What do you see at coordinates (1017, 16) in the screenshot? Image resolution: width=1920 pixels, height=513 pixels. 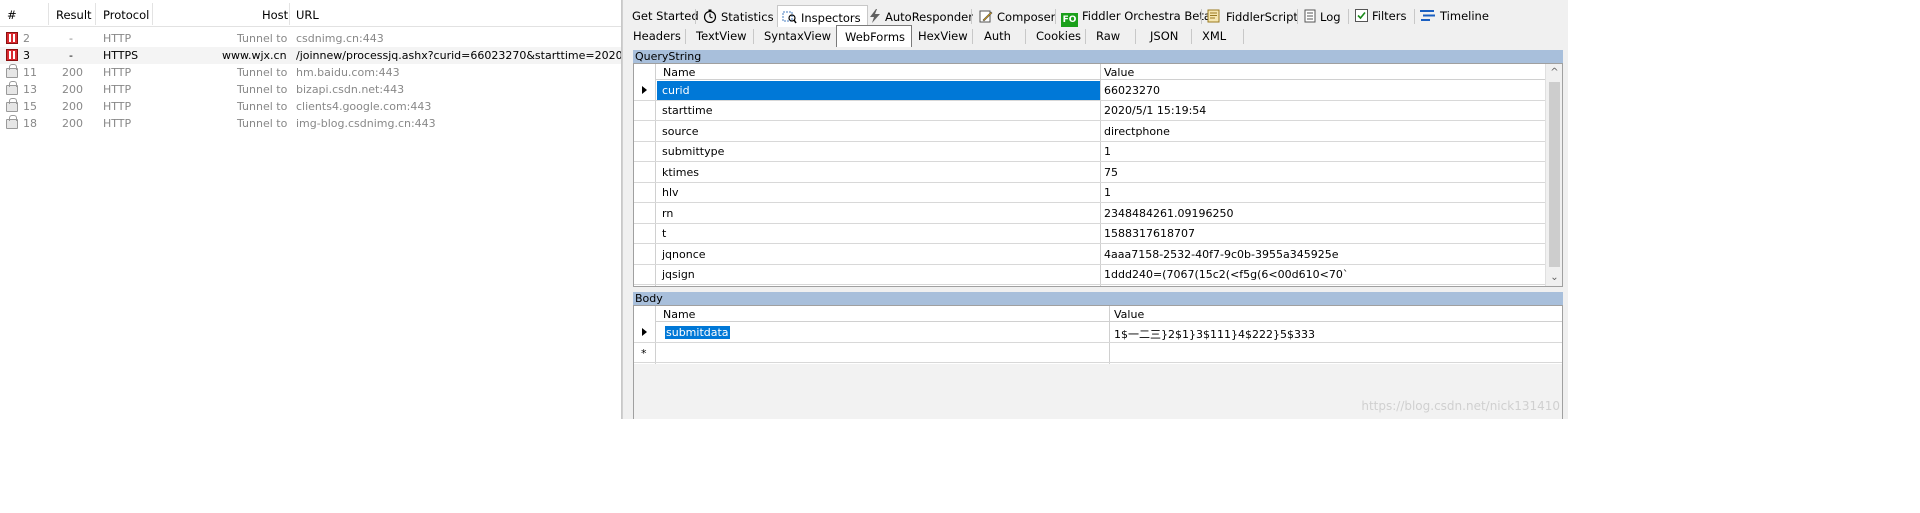 I see `tab-composer: Composer` at bounding box center [1017, 16].